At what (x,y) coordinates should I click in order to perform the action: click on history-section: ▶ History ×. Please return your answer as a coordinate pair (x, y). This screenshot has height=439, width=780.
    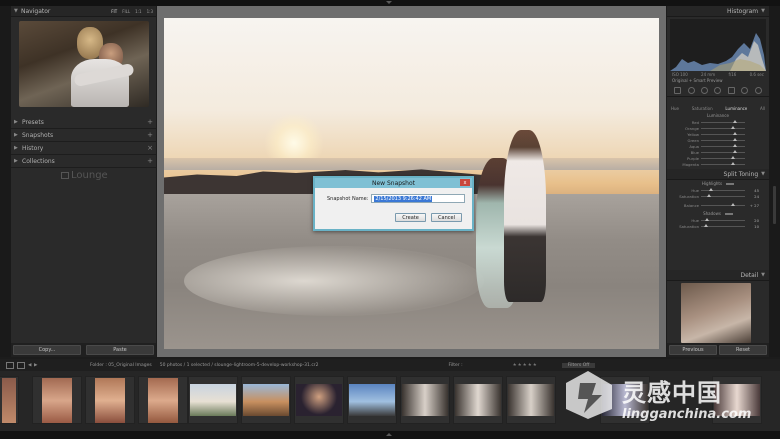
    Looking at the image, I should click on (83, 148).